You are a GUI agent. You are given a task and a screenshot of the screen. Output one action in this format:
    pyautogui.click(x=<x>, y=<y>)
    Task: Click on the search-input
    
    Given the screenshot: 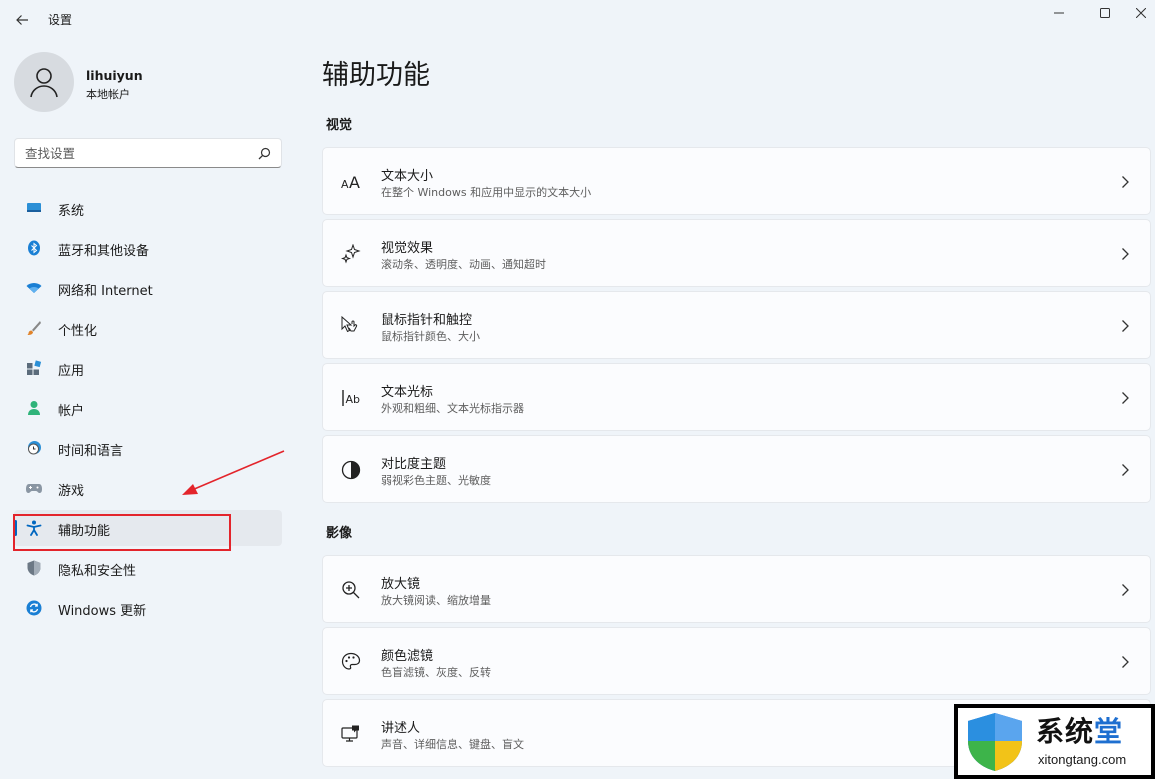 What is the action you would take?
    pyautogui.click(x=135, y=153)
    